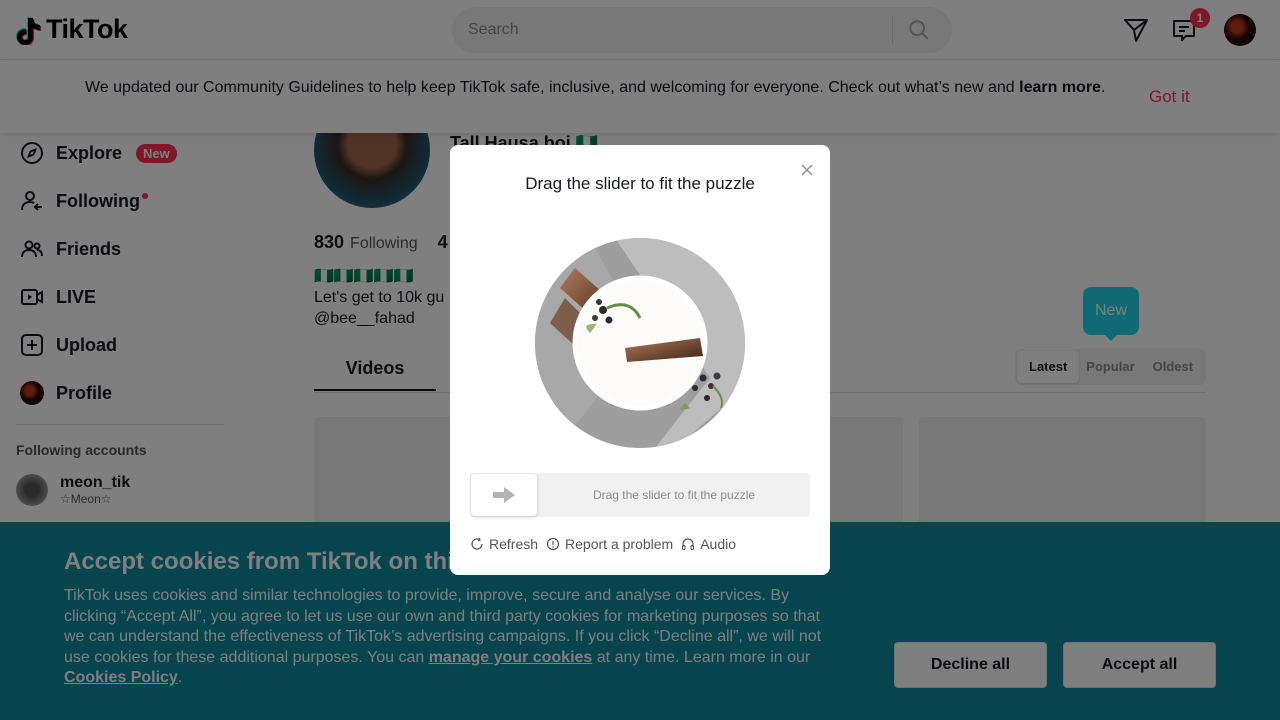 Image resolution: width=1280 pixels, height=720 pixels. I want to click on report-label: Report a problem, so click(619, 544).